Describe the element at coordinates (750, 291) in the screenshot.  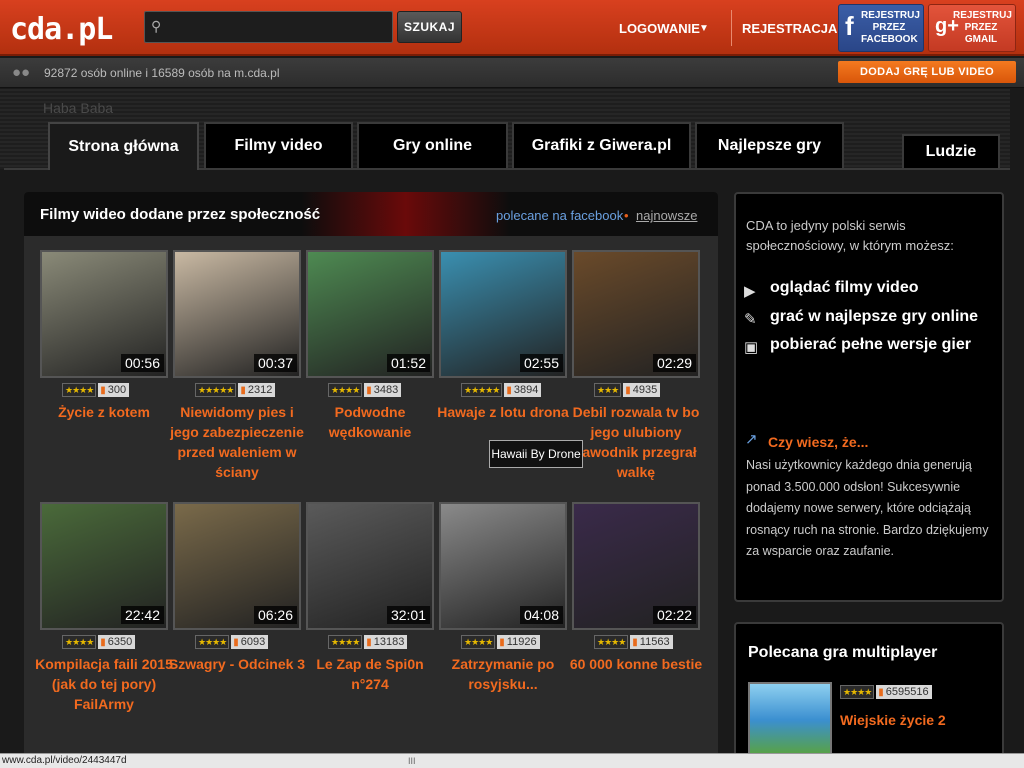
I see `video-icon: ▶` at that location.